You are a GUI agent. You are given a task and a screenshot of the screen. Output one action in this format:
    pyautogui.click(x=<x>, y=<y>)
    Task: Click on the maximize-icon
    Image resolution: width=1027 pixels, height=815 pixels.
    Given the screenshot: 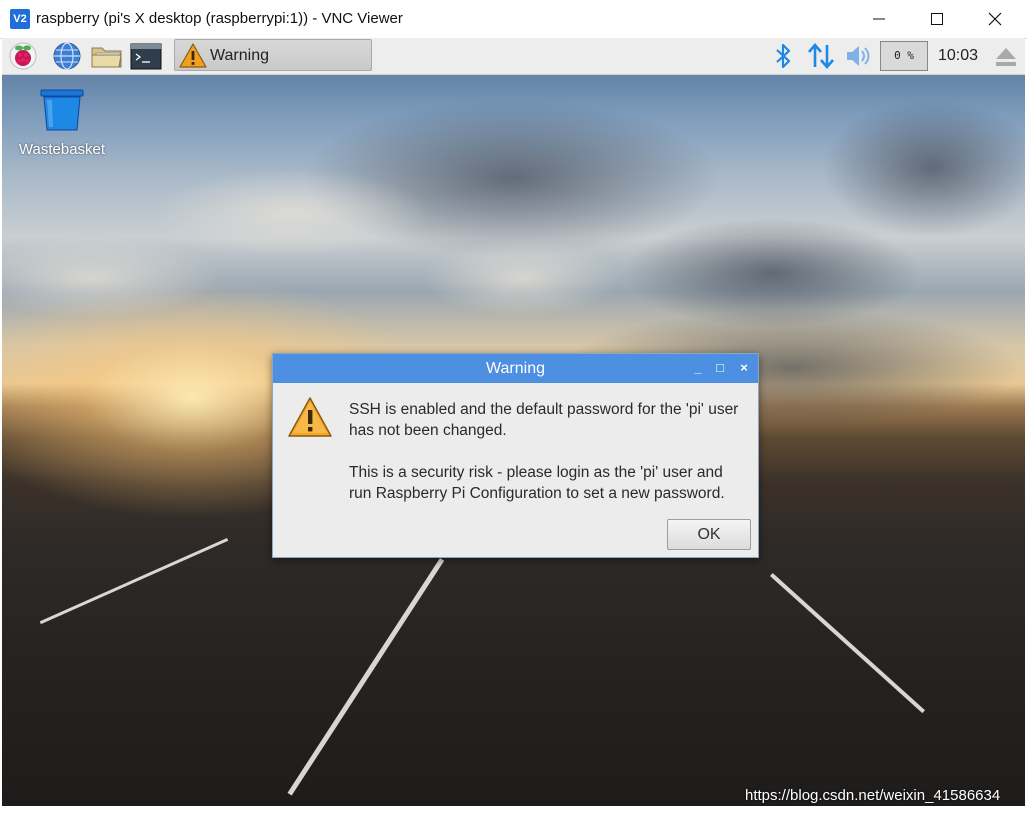 What is the action you would take?
    pyautogui.click(x=937, y=19)
    